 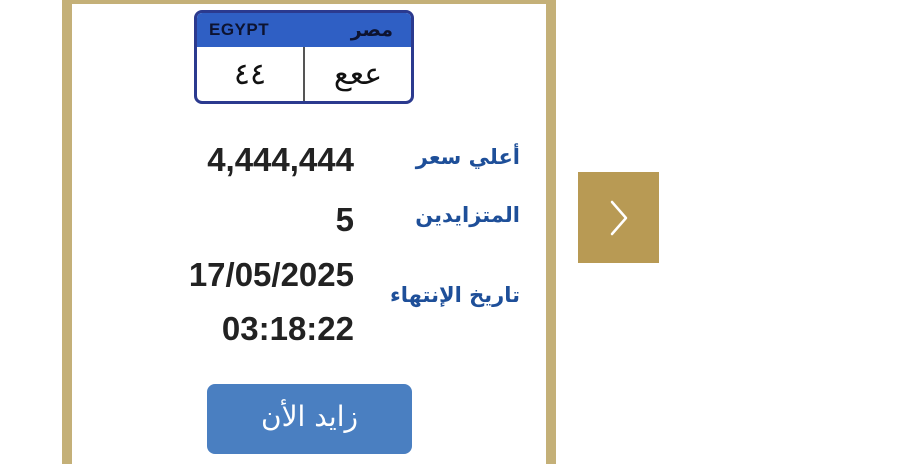 What do you see at coordinates (287, 328) in the screenshot?
I see `end-time-value: 03:18:22` at bounding box center [287, 328].